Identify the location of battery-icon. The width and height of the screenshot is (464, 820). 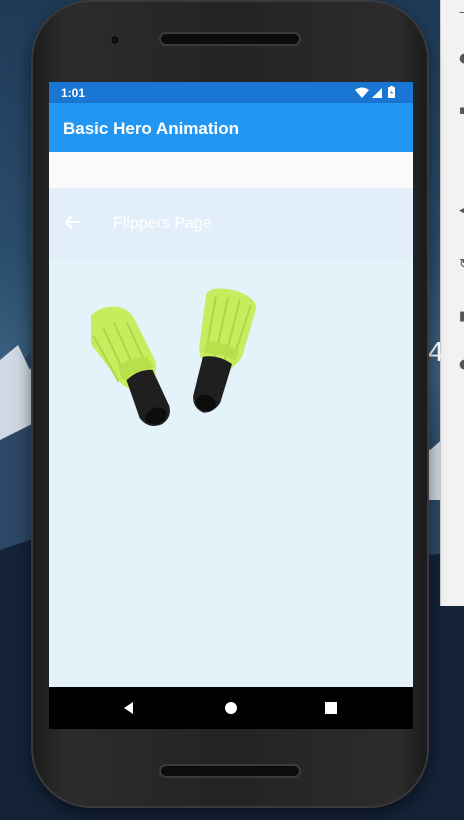
(391, 92).